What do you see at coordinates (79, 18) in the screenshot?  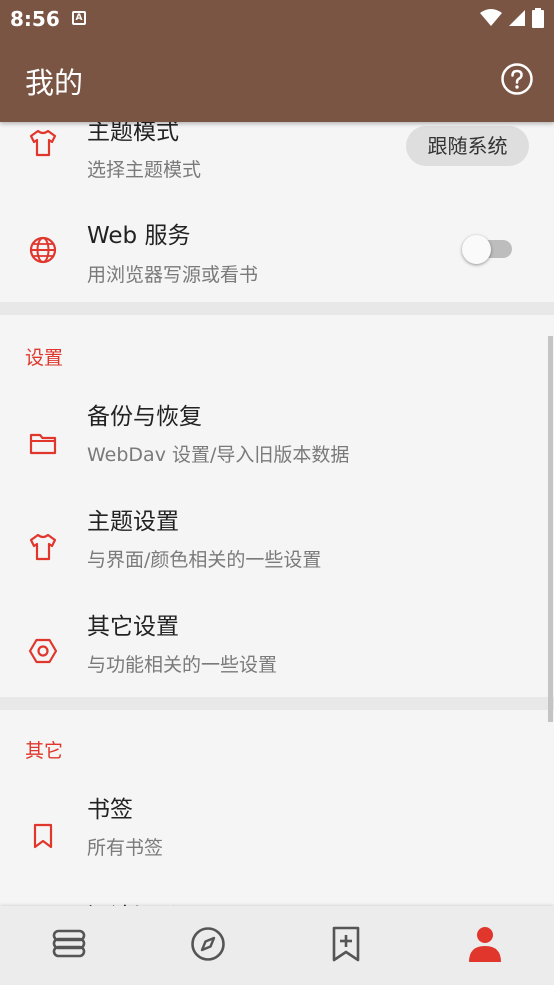 I see `notification-a-icon: A` at bounding box center [79, 18].